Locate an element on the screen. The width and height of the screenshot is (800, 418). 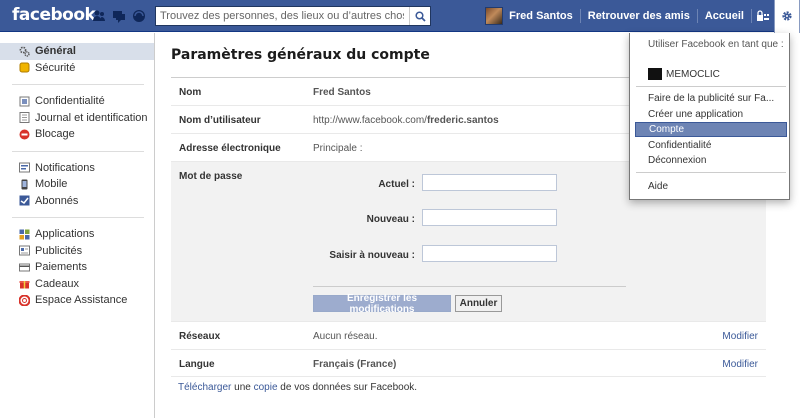
sidebar-item-label: Cadeaux is located at coordinates (57, 283).